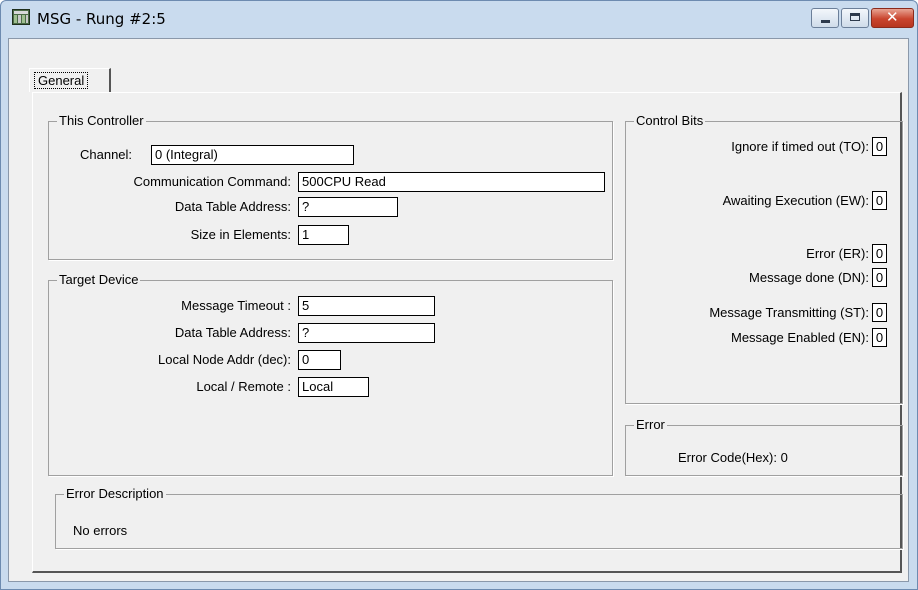  I want to click on target-data-table-address-field: ?, so click(366, 333).